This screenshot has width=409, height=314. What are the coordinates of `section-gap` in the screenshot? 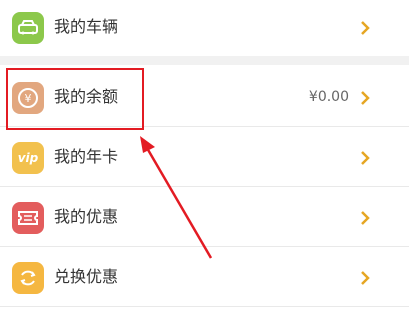 It's located at (204, 60).